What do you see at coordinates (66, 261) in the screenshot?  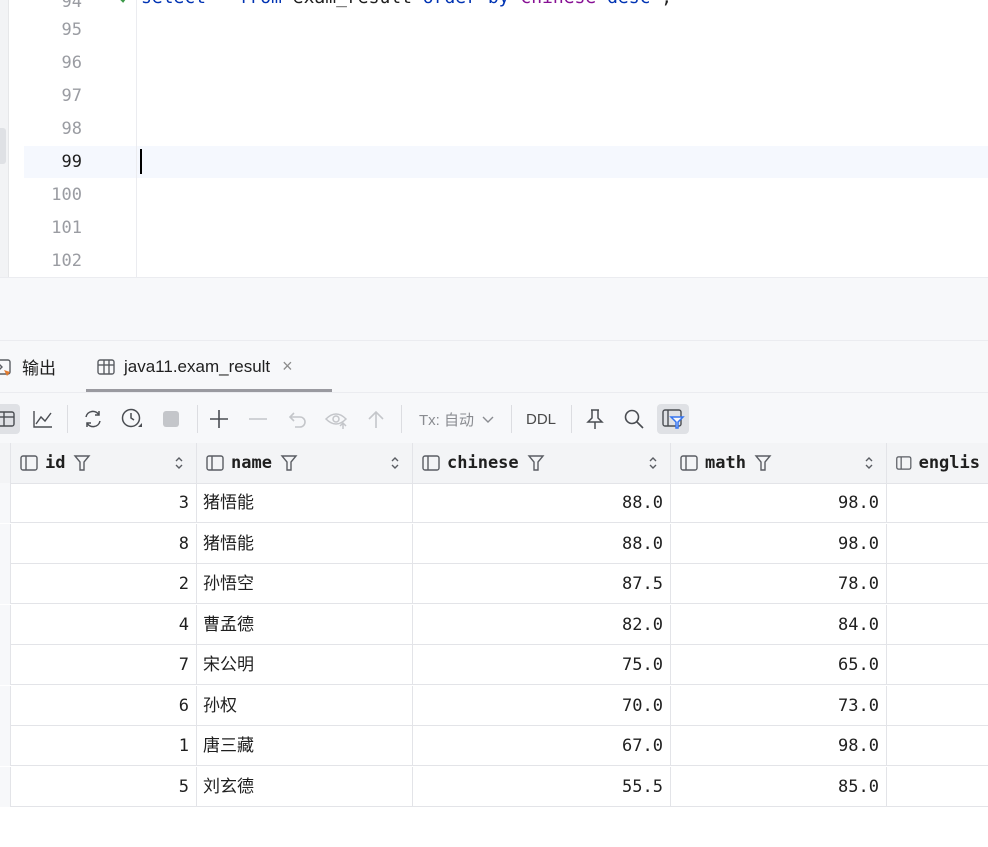 I see `line-number: 102` at bounding box center [66, 261].